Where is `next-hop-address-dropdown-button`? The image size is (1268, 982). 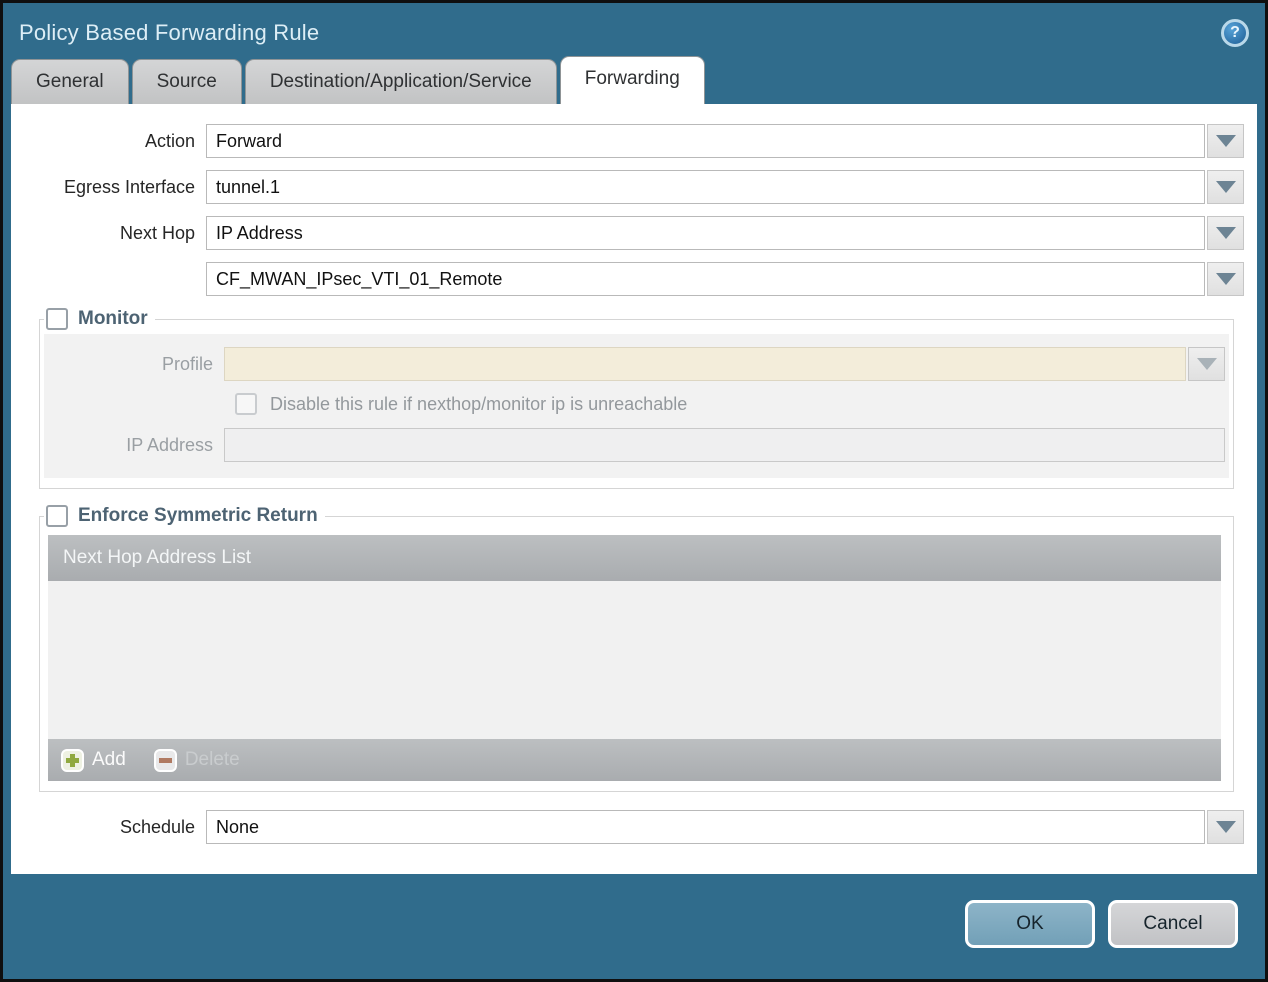 next-hop-address-dropdown-button is located at coordinates (1225, 279).